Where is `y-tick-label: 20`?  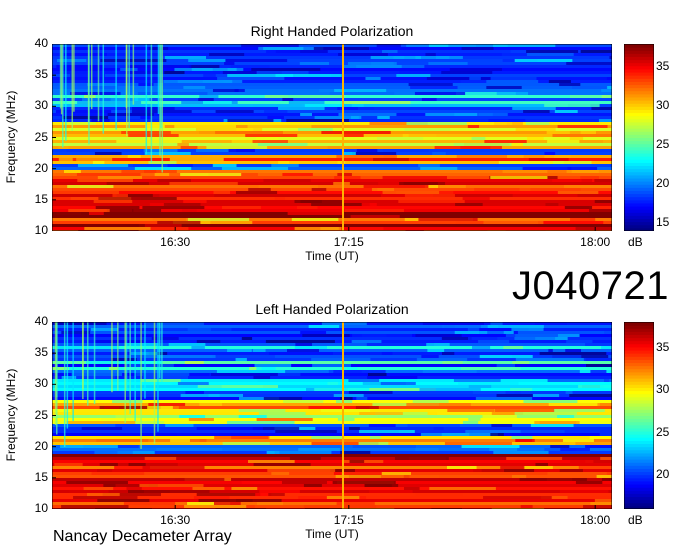 y-tick-label: 20 is located at coordinates (41, 167).